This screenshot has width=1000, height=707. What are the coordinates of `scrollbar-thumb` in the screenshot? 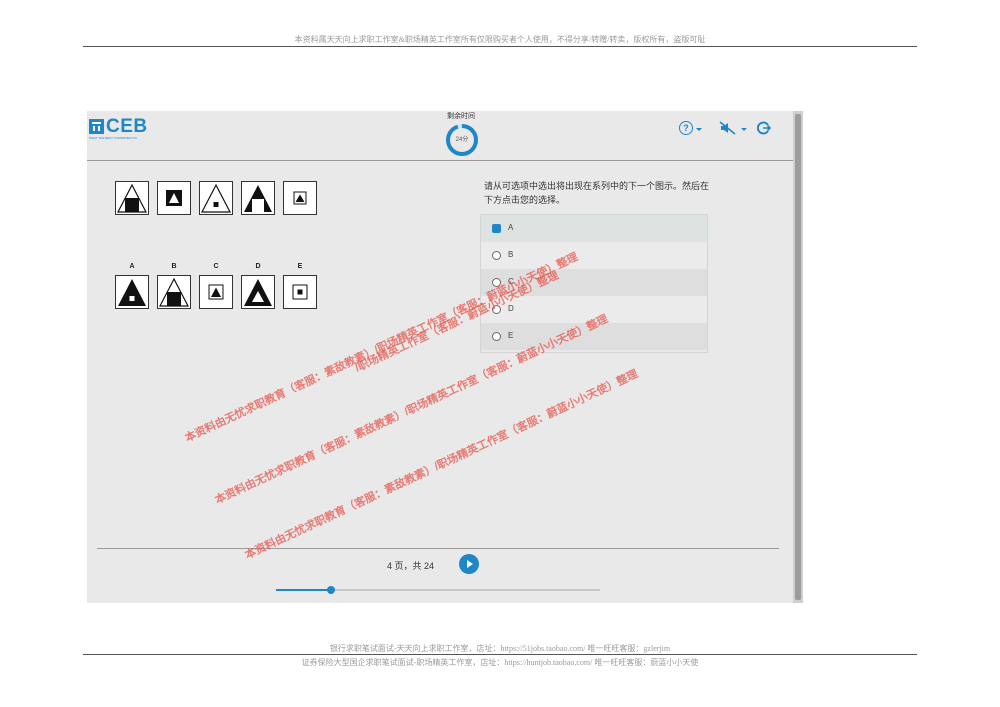 It's located at (798, 357).